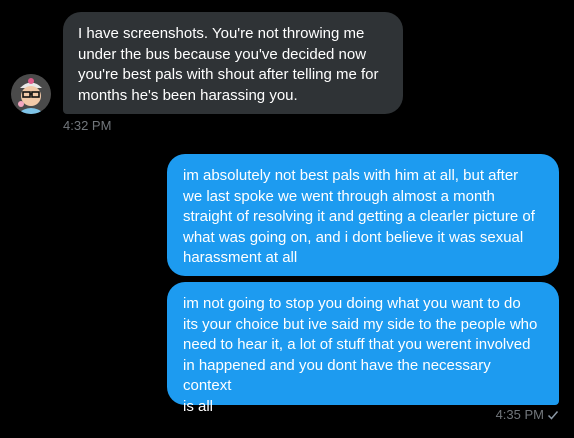 The image size is (574, 438). I want to click on outgoing-timestamp: 4:35 PM, so click(519, 414).